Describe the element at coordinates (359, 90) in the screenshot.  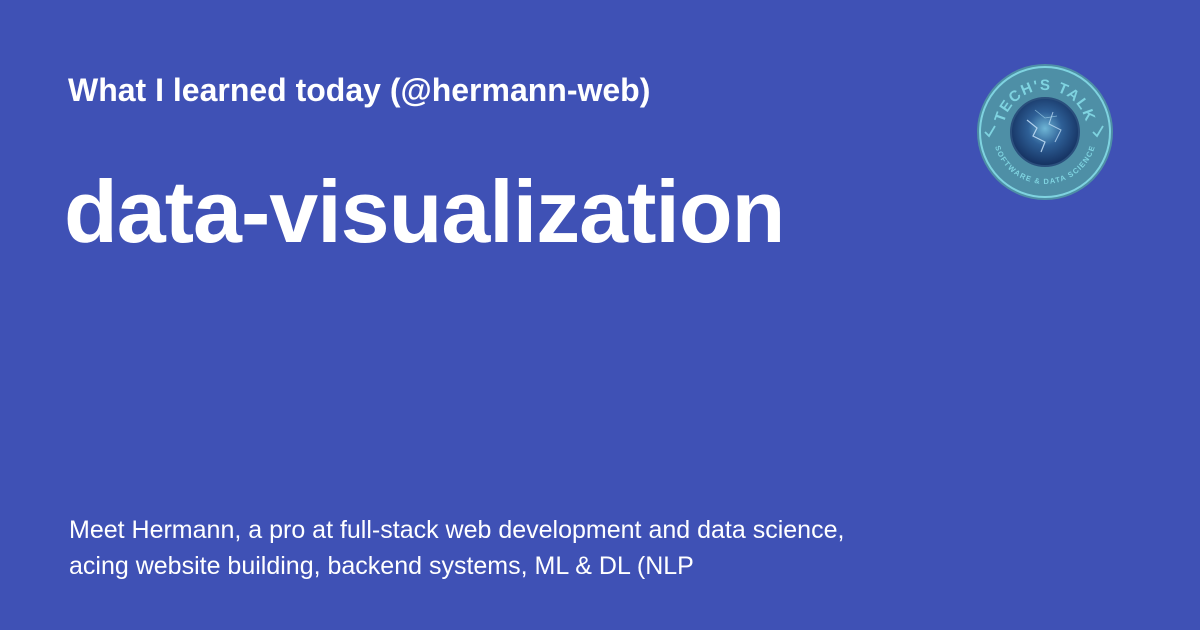
I see `card-subtitle: What I learned today (@hermann-web)` at that location.